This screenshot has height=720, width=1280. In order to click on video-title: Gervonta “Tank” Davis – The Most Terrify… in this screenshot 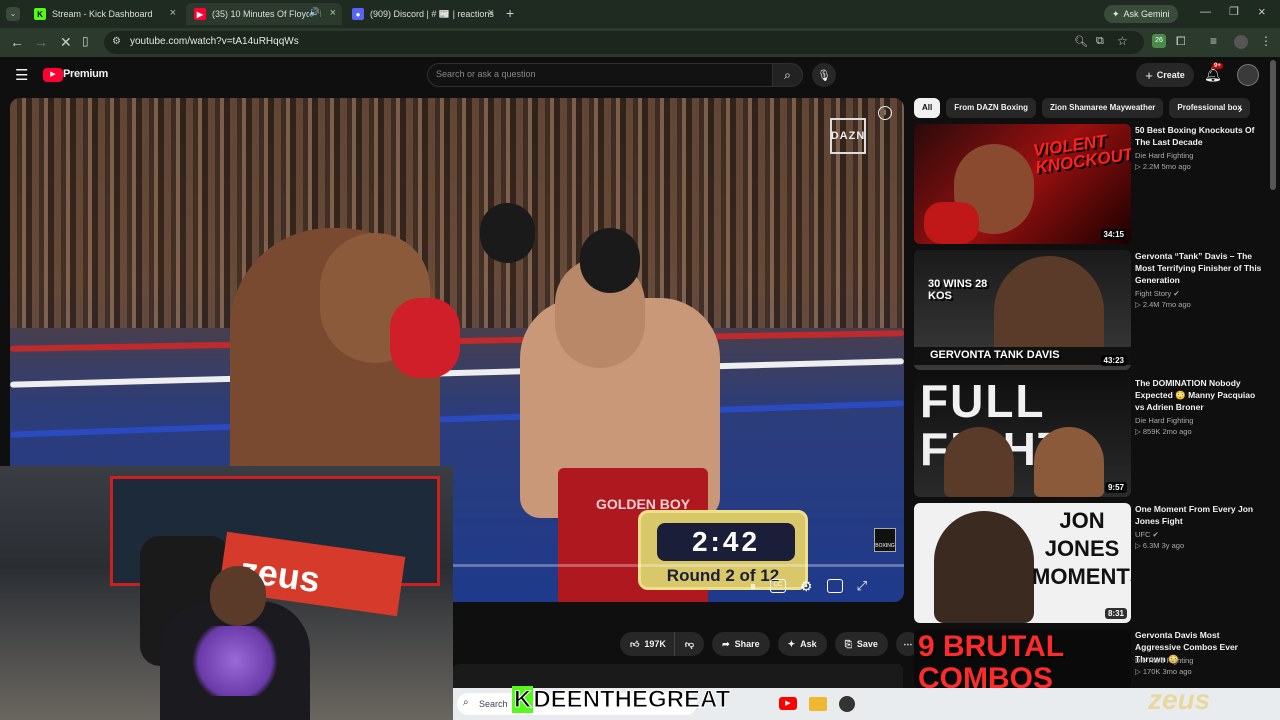, I will do `click(1200, 268)`.